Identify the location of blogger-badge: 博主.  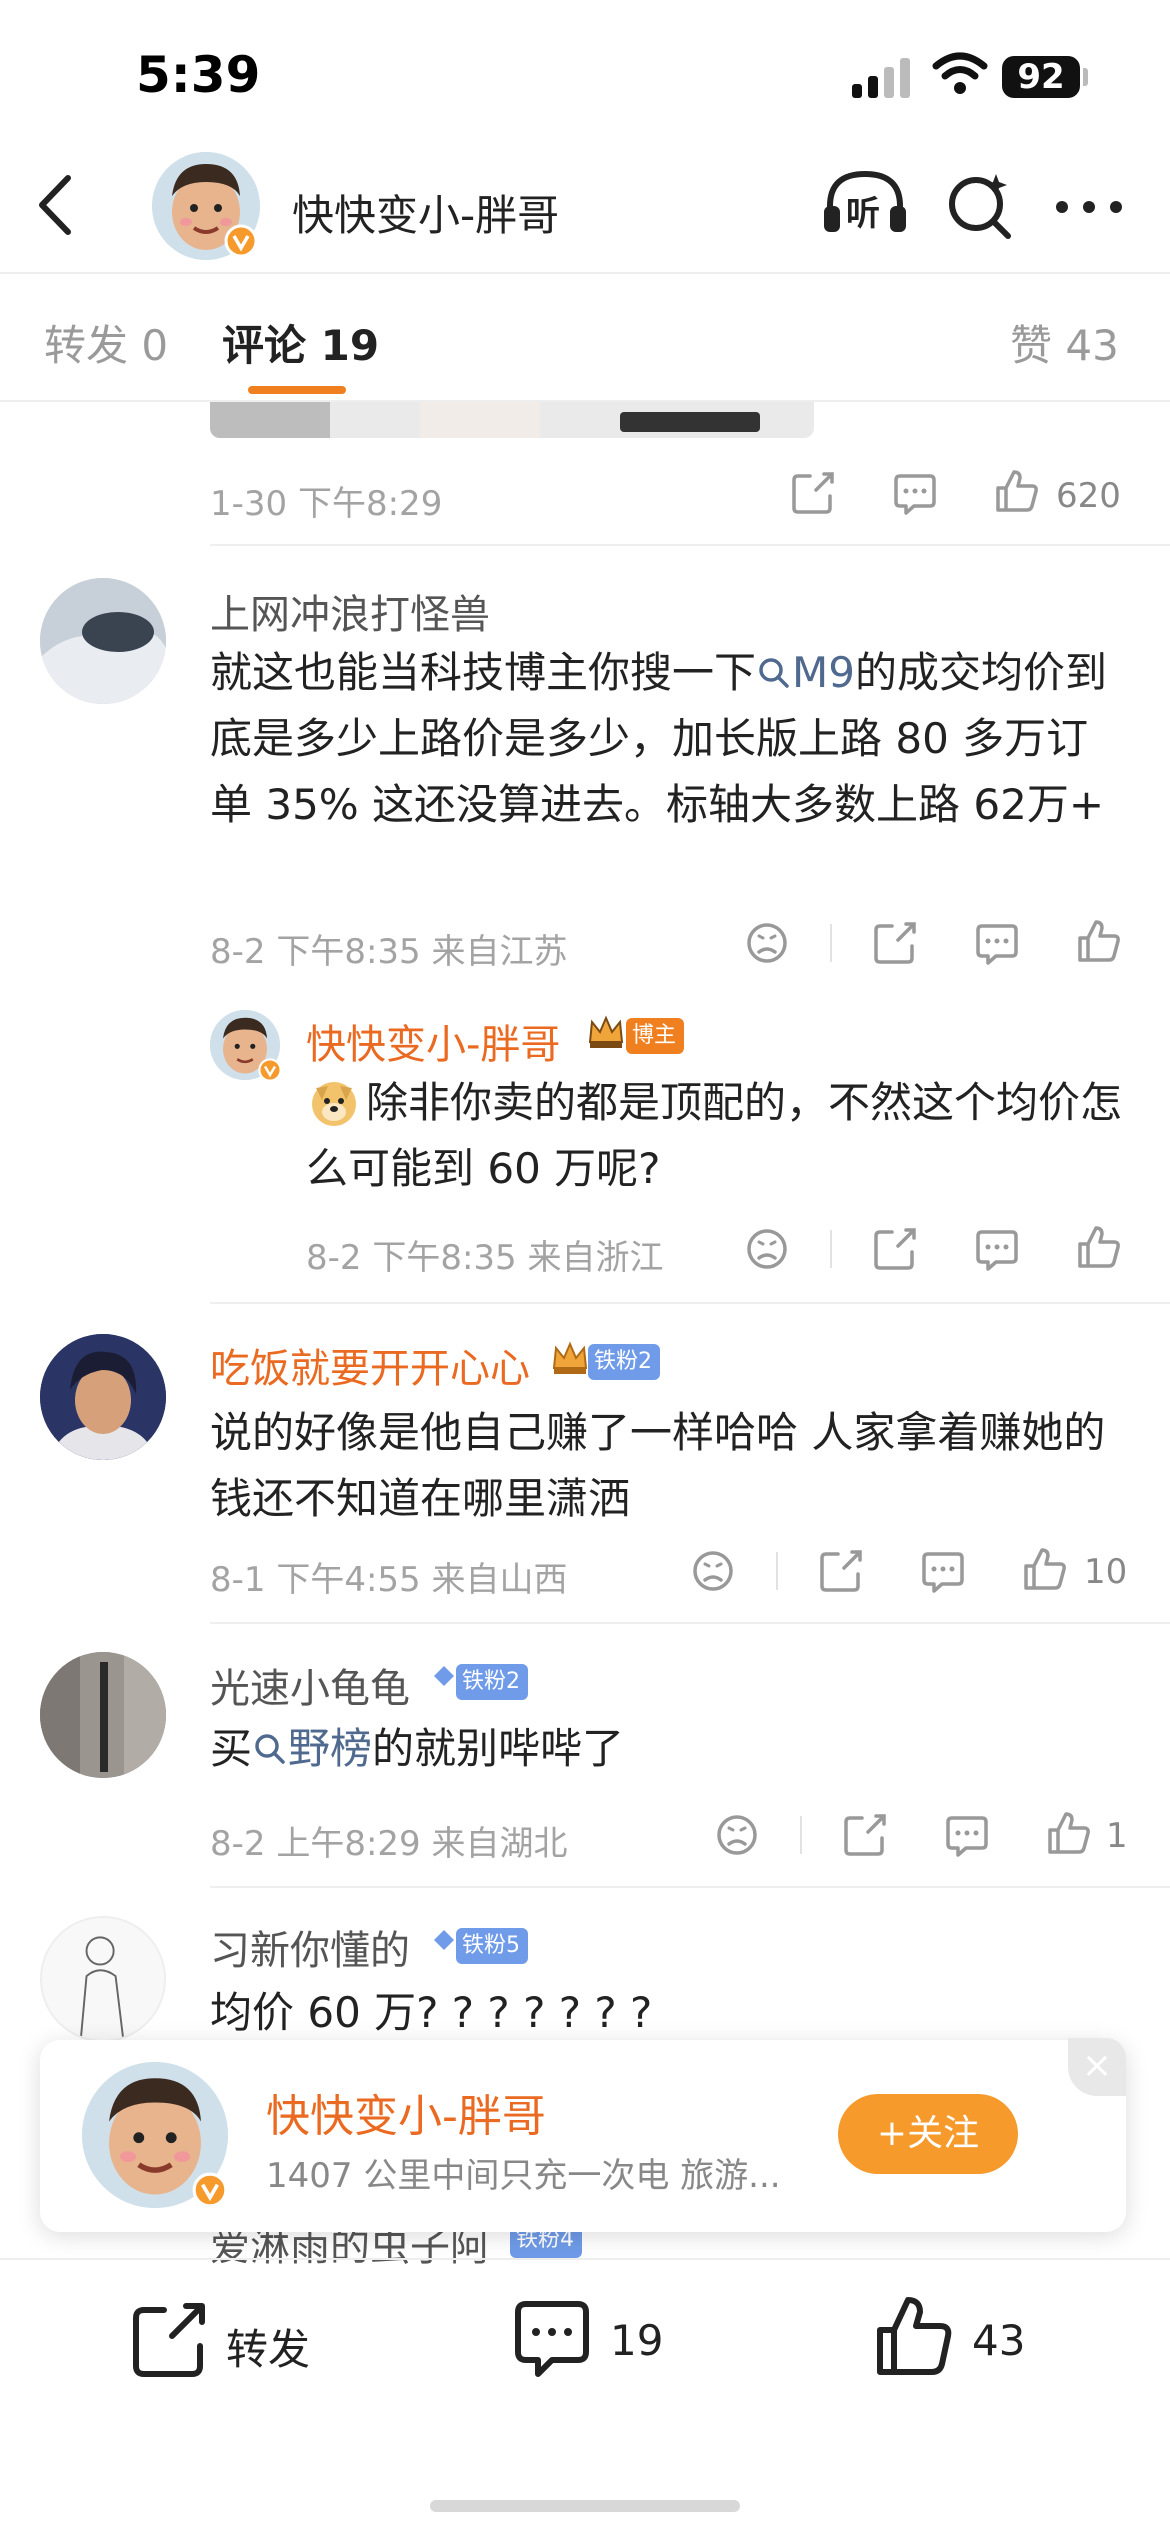
(655, 1036).